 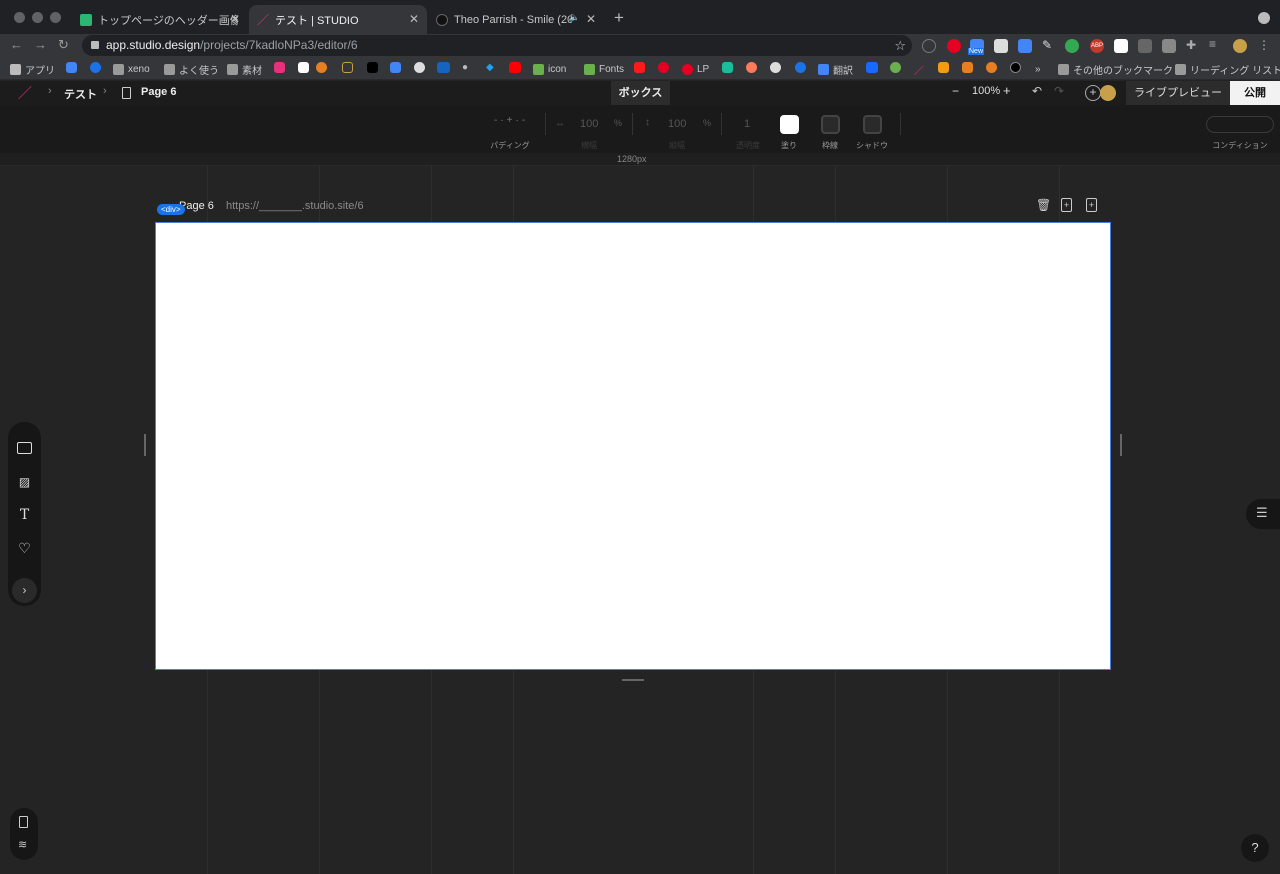 What do you see at coordinates (23, 822) in the screenshot?
I see `pages-icon` at bounding box center [23, 822].